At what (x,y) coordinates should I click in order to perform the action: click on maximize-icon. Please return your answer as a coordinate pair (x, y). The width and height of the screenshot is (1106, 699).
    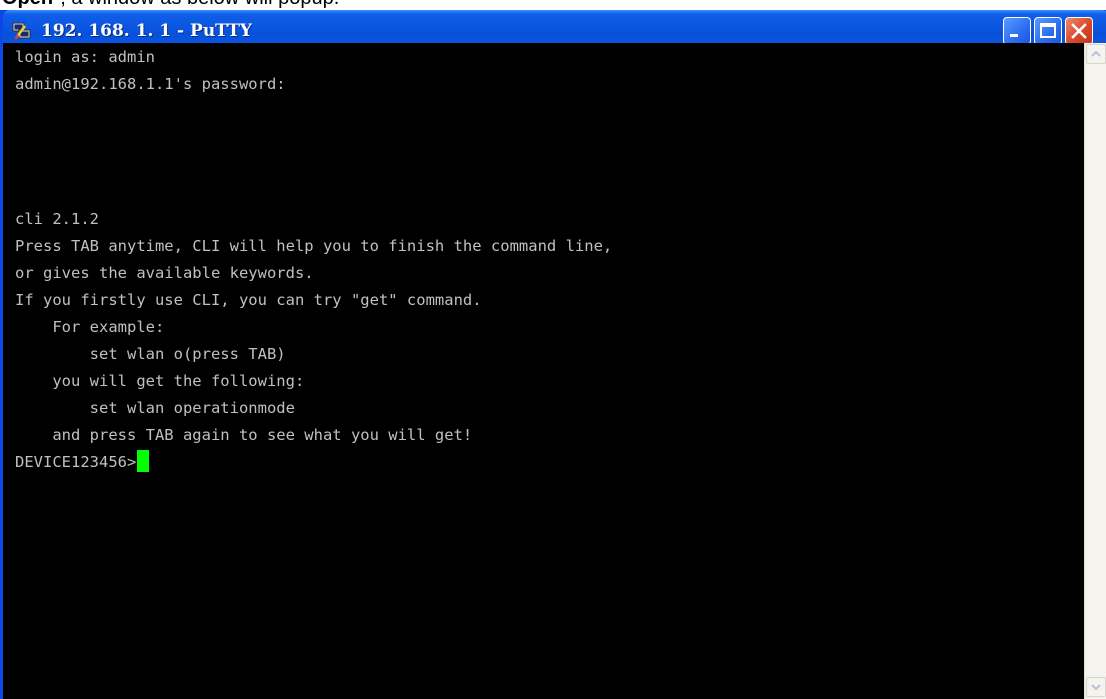
    Looking at the image, I should click on (1048, 30).